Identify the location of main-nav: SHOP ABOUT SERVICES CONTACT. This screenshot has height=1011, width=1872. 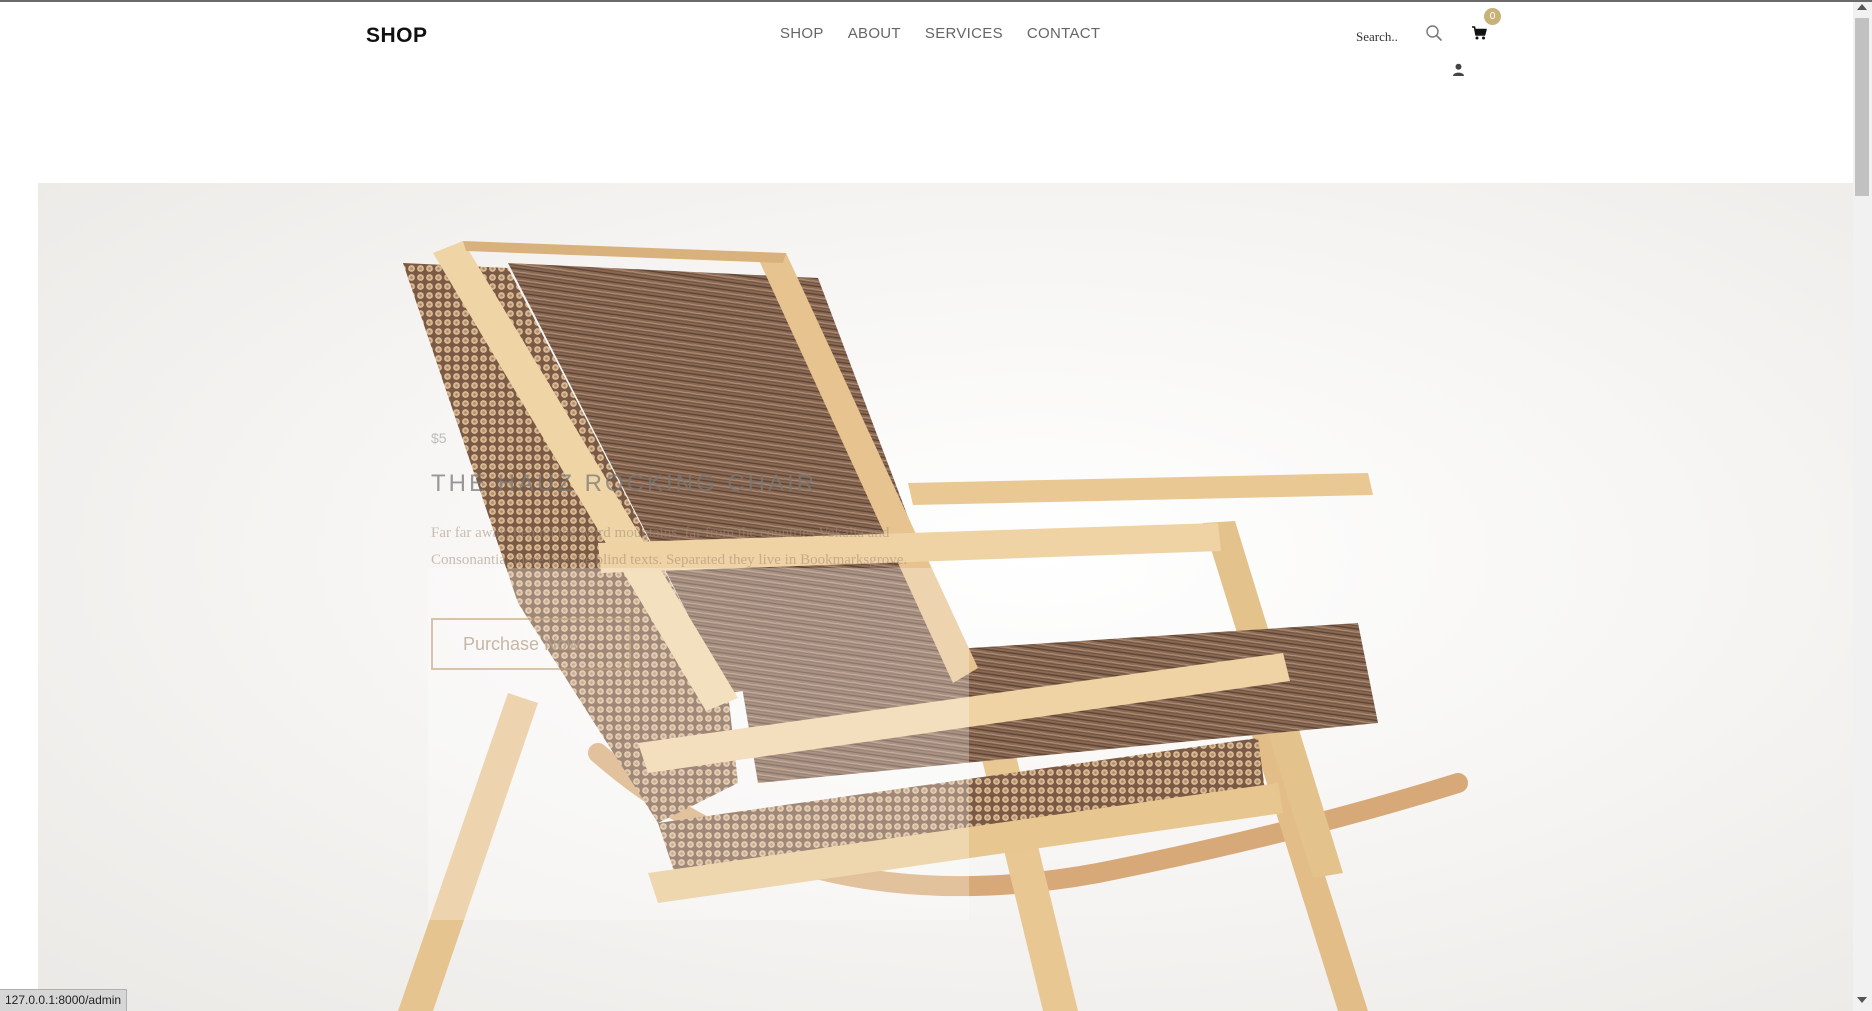
(952, 33).